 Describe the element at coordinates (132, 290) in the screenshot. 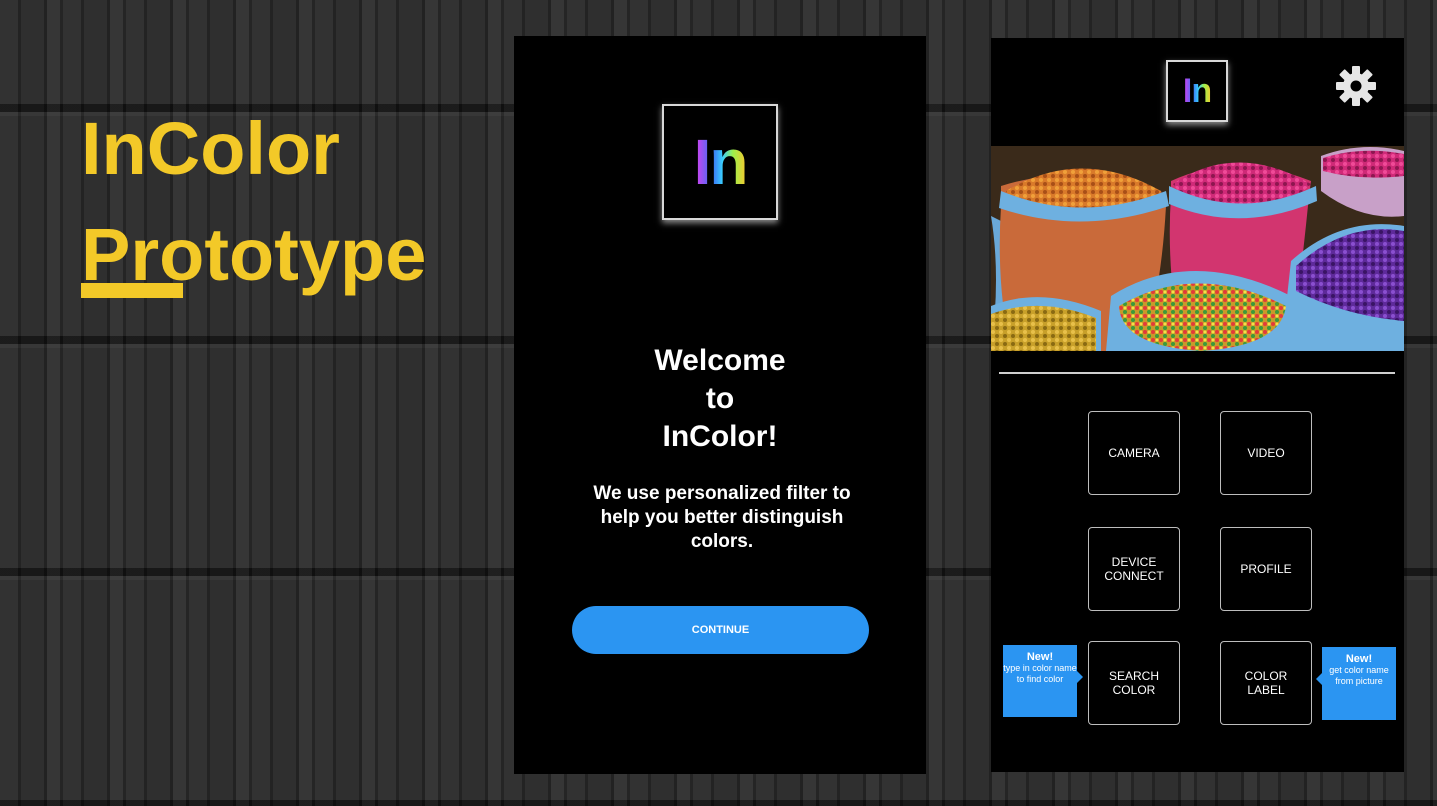

I see `title-underline` at that location.